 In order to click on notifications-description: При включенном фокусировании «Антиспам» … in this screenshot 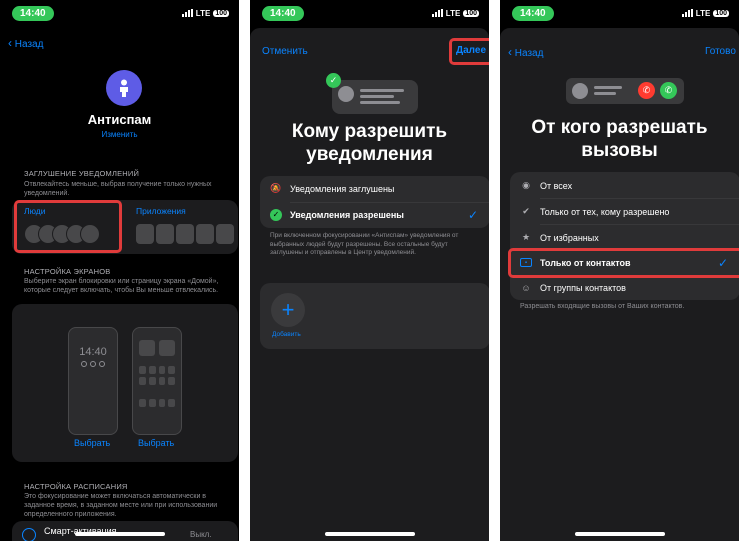, I will do `click(364, 244)`.